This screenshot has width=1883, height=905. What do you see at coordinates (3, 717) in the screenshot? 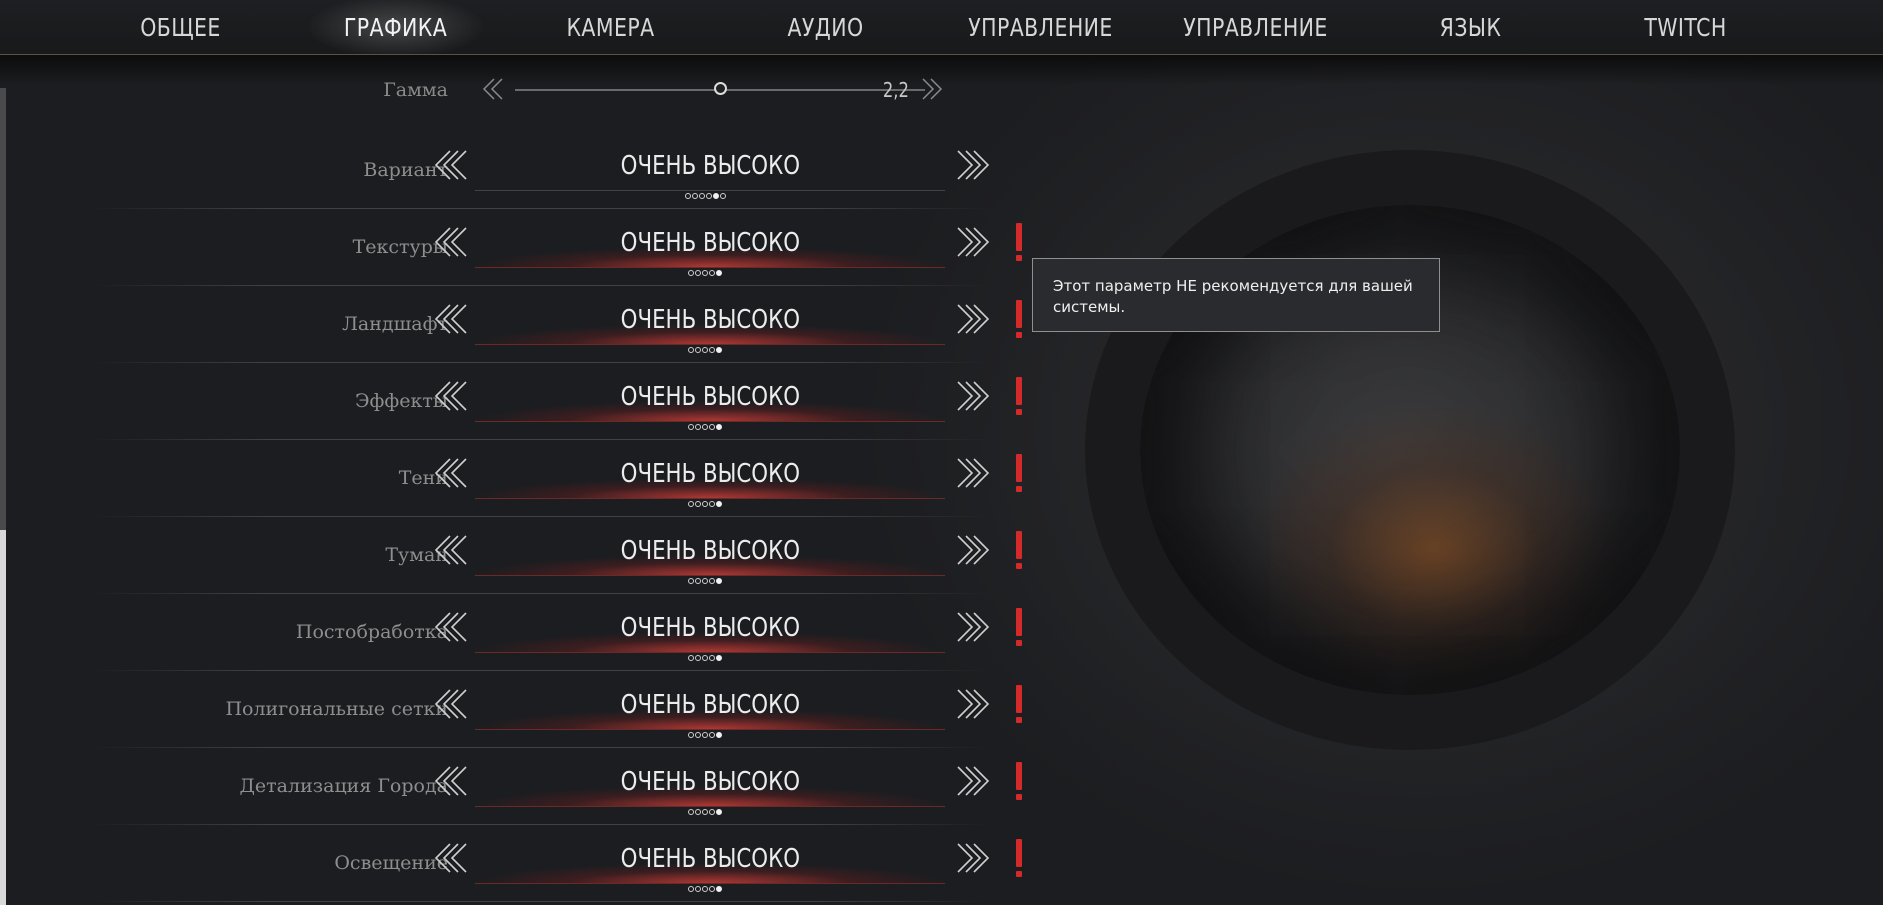
I see `scrollbar-thumb` at bounding box center [3, 717].